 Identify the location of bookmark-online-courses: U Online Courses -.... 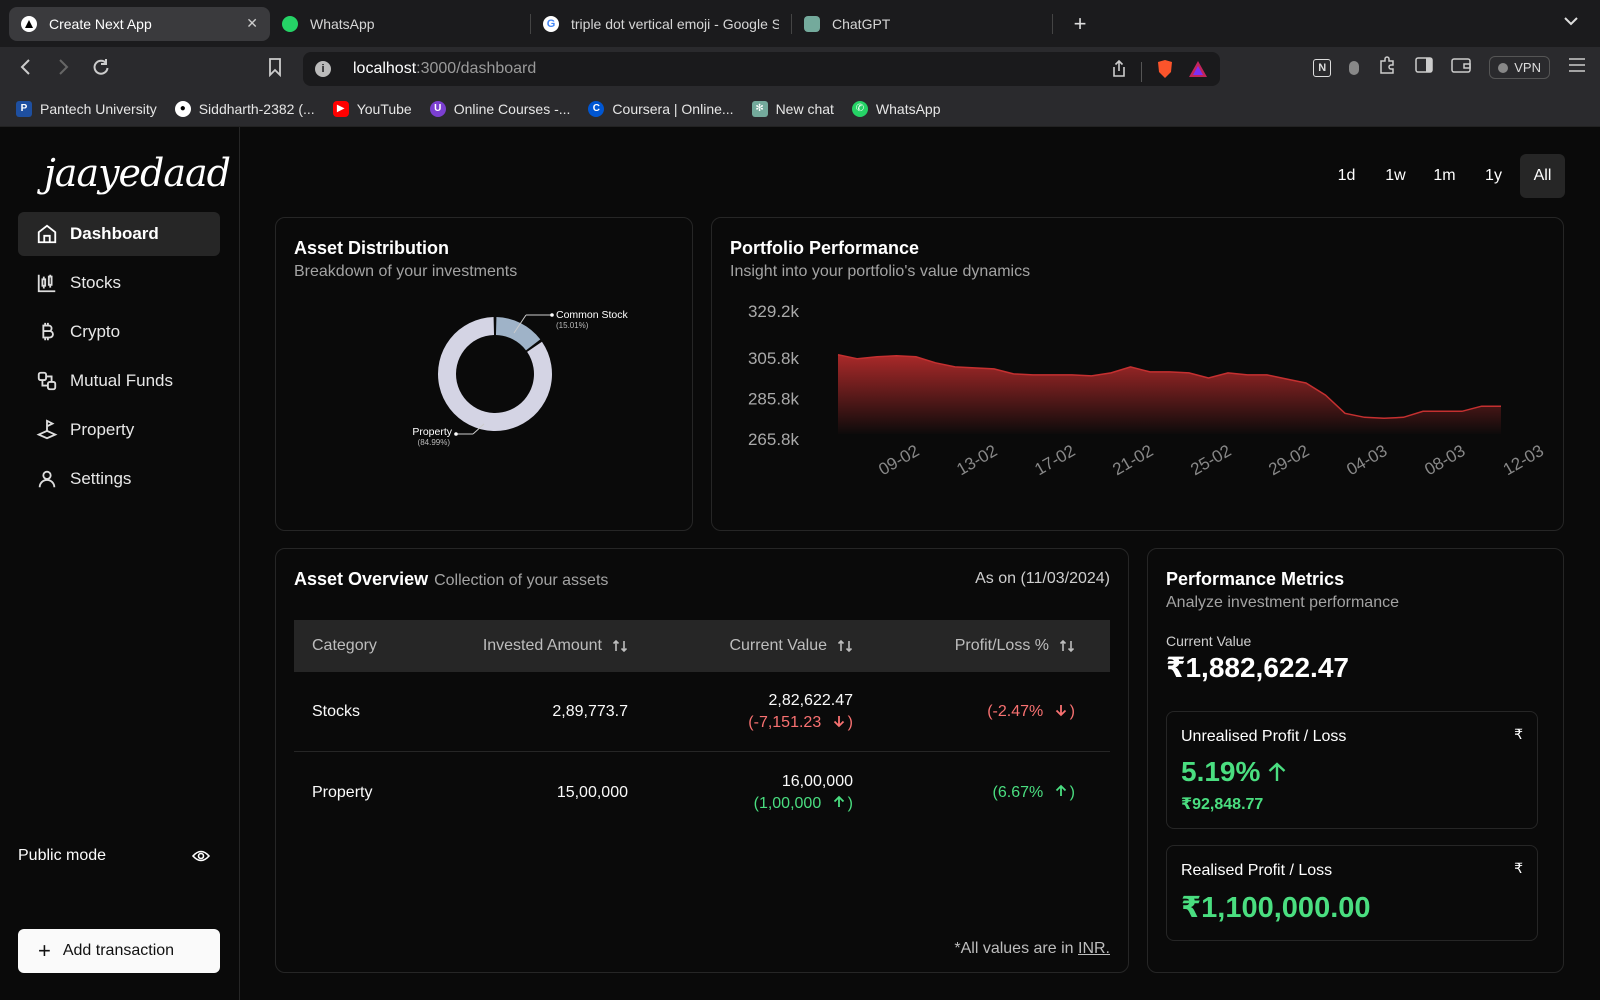
(500, 108).